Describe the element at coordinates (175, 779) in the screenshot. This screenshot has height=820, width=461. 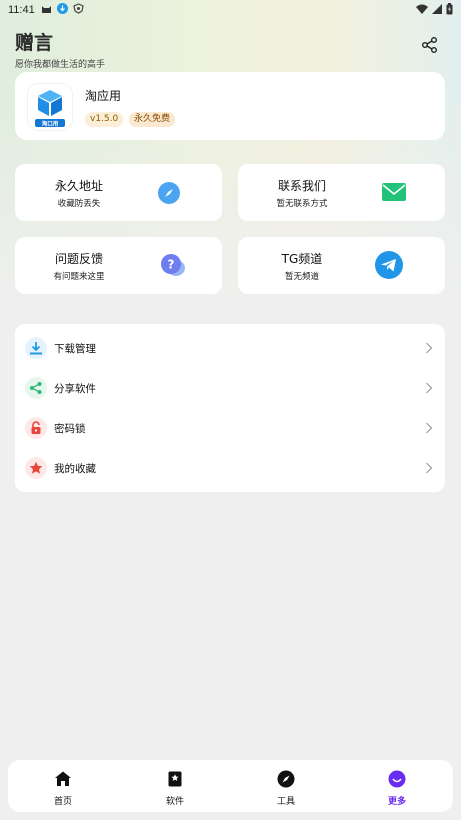
I see `bookmark-icon` at that location.